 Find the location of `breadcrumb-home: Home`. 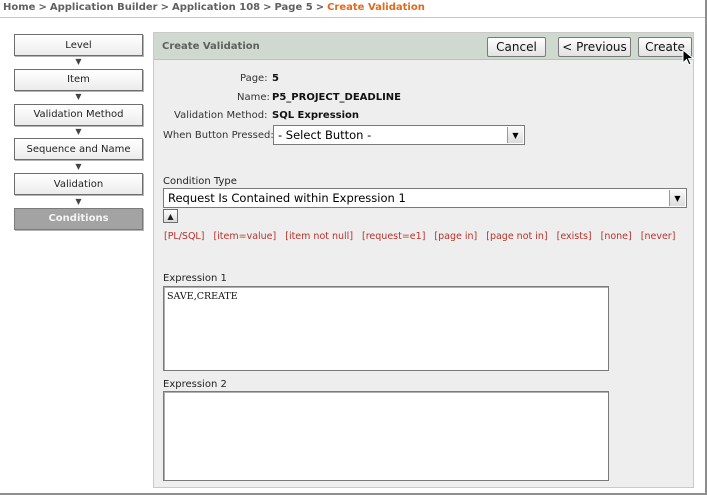

breadcrumb-home: Home is located at coordinates (19, 7).